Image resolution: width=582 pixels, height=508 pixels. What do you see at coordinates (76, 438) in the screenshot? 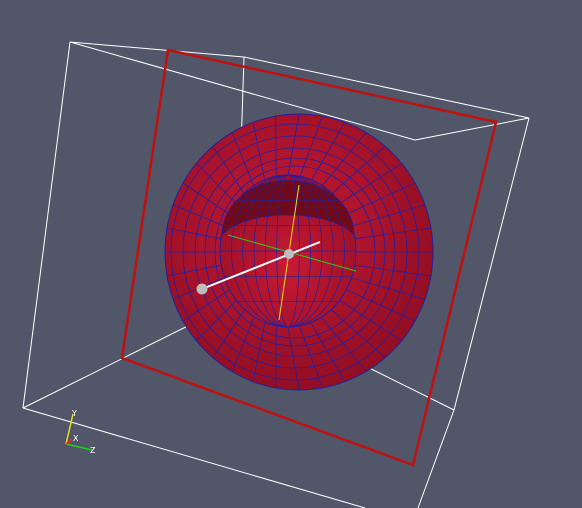
I see `axis-x-label: X` at bounding box center [76, 438].